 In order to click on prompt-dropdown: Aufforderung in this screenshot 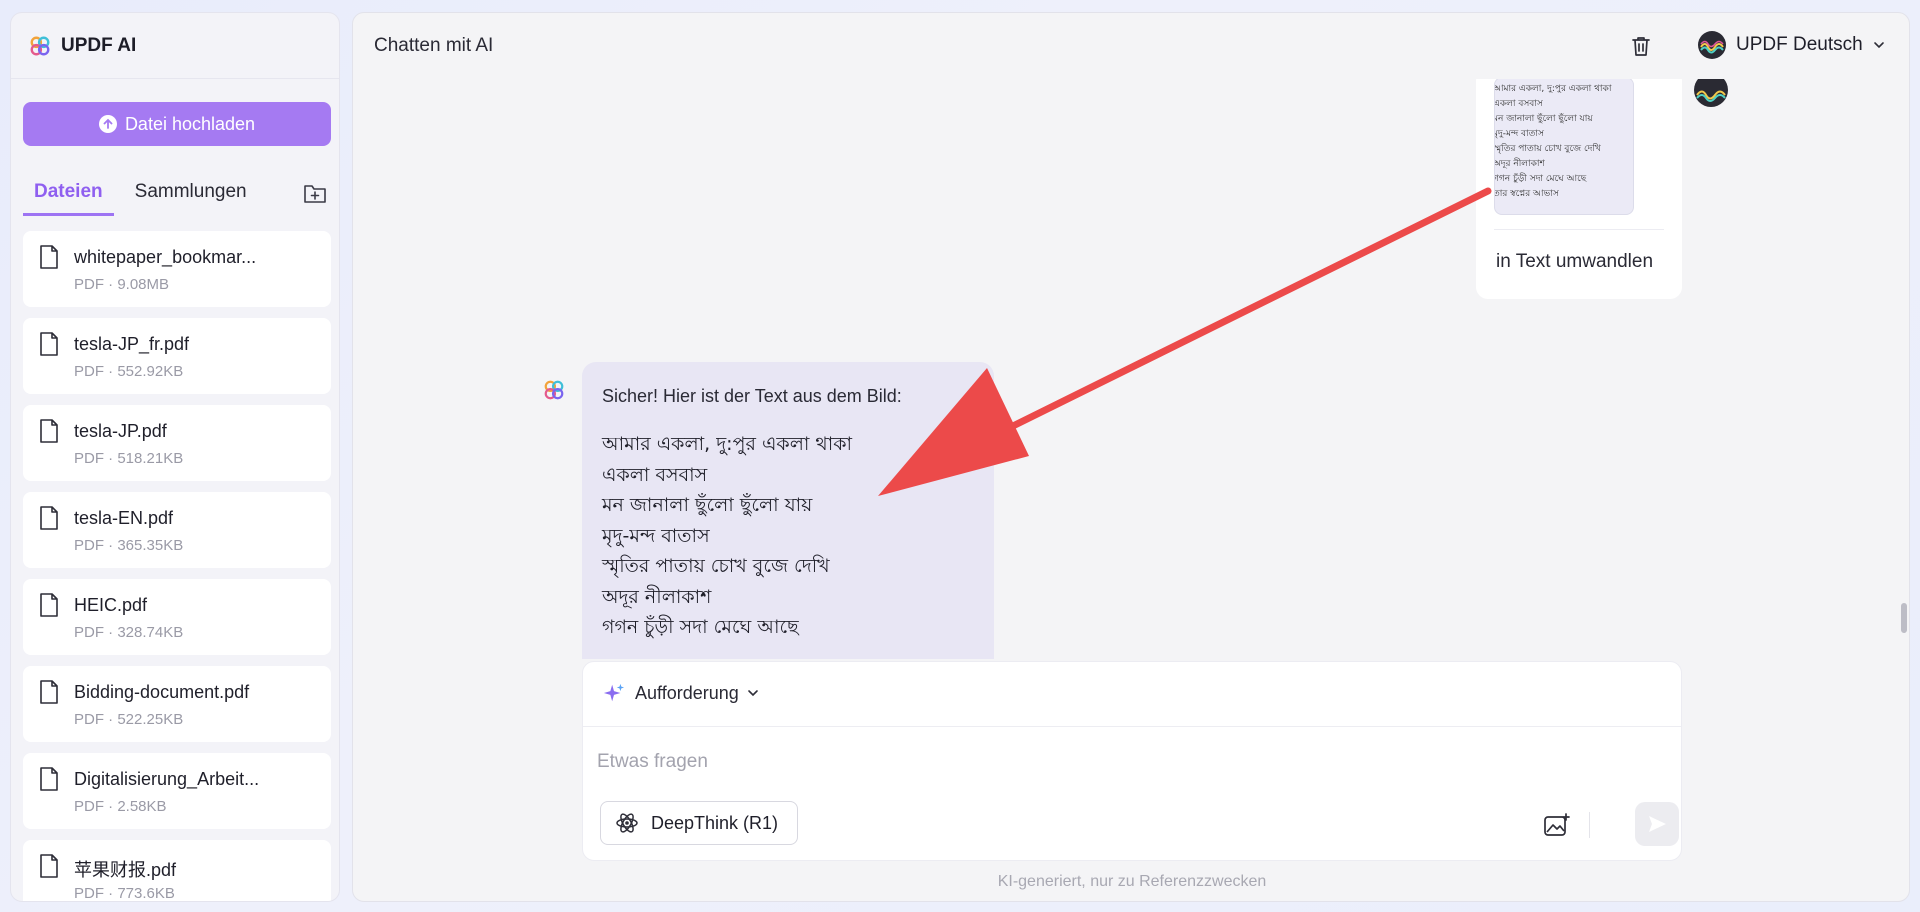, I will do `click(681, 693)`.